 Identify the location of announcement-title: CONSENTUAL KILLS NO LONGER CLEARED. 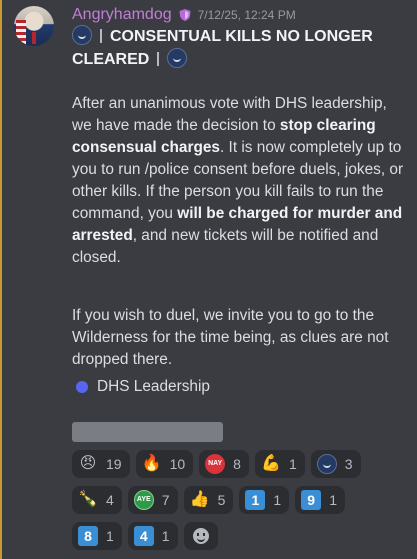
(237, 48).